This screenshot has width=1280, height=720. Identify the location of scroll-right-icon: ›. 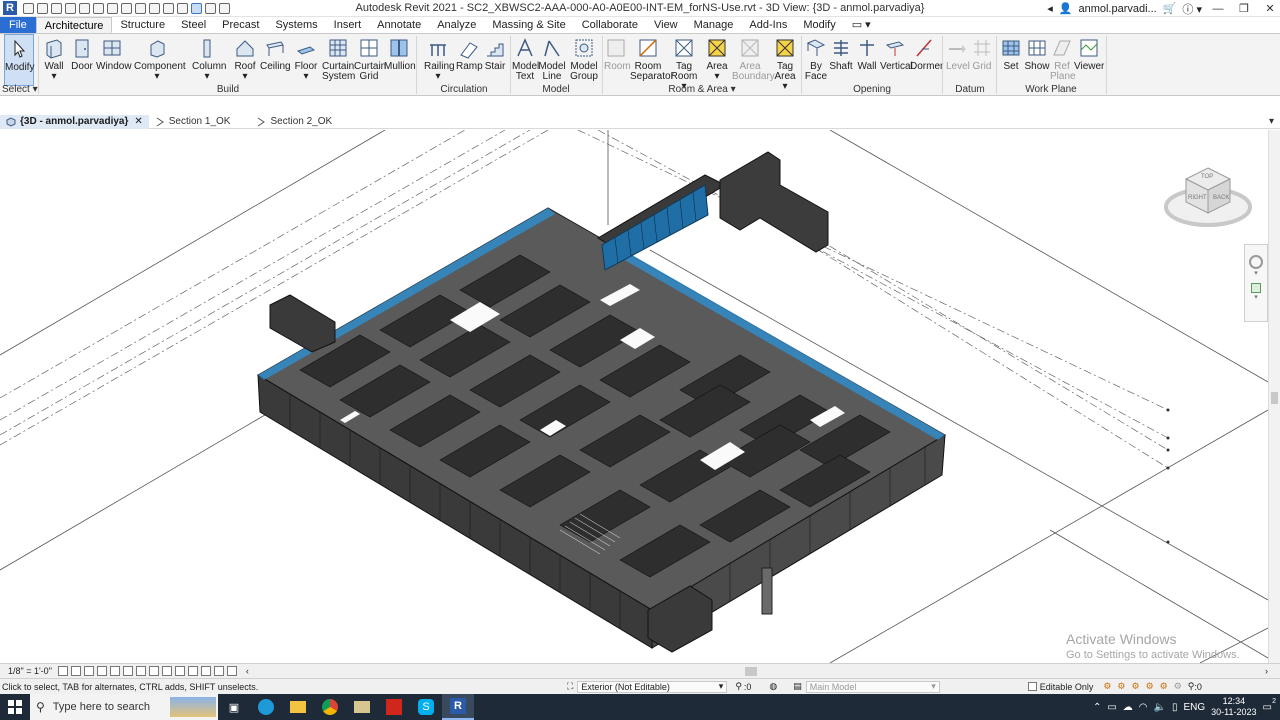
(1266, 671).